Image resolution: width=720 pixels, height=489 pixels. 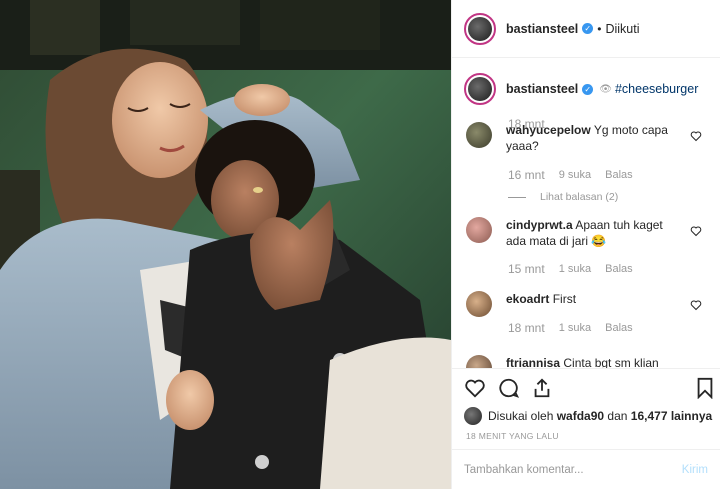 I want to click on comment-likes: 9 suka, so click(x=575, y=175).